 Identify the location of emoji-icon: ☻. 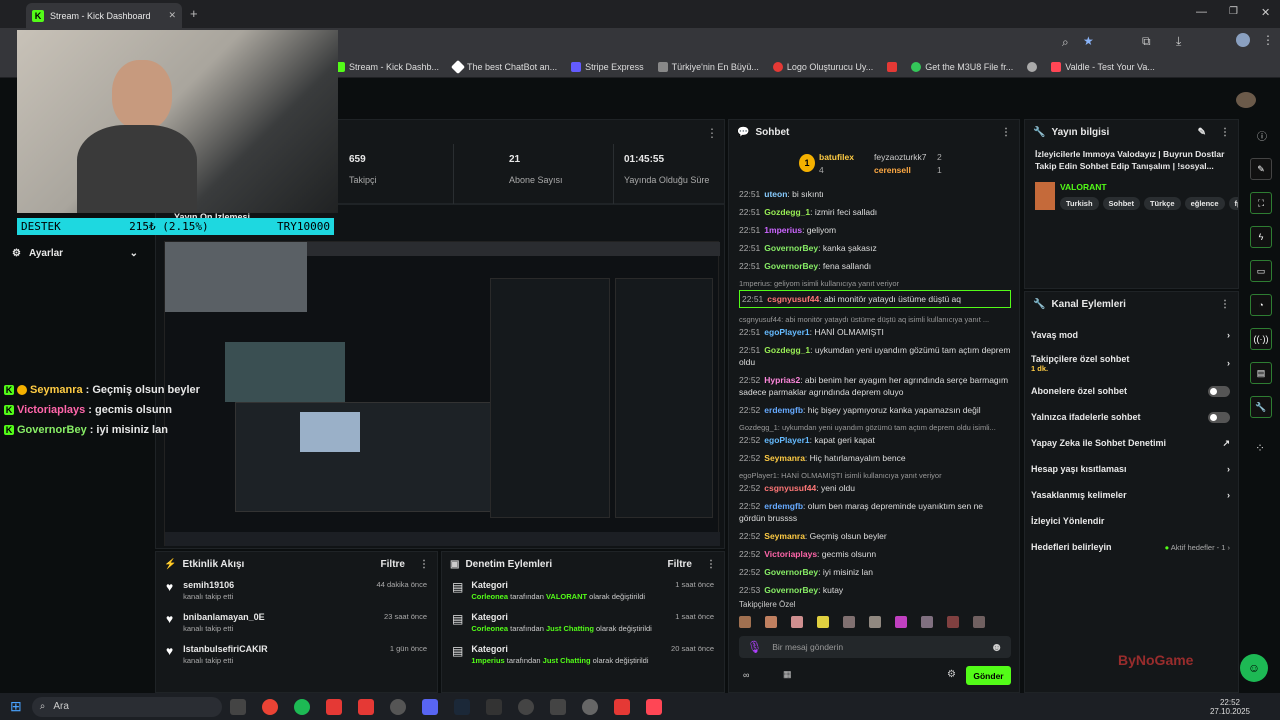
(996, 647).